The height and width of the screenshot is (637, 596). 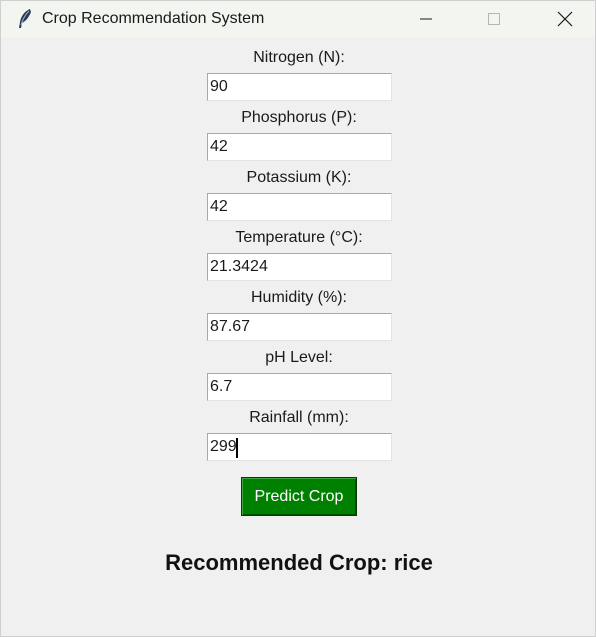 I want to click on predict-crop-button: Predict Crop, so click(x=299, y=496).